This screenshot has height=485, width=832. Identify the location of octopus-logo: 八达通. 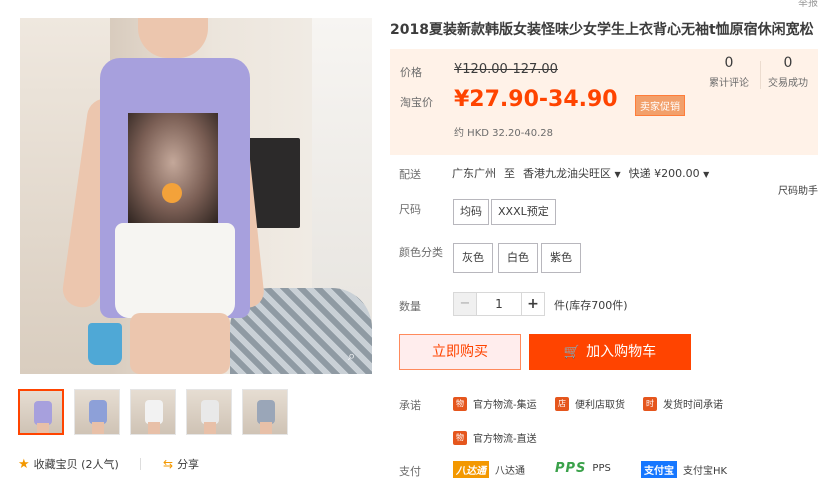
(471, 469).